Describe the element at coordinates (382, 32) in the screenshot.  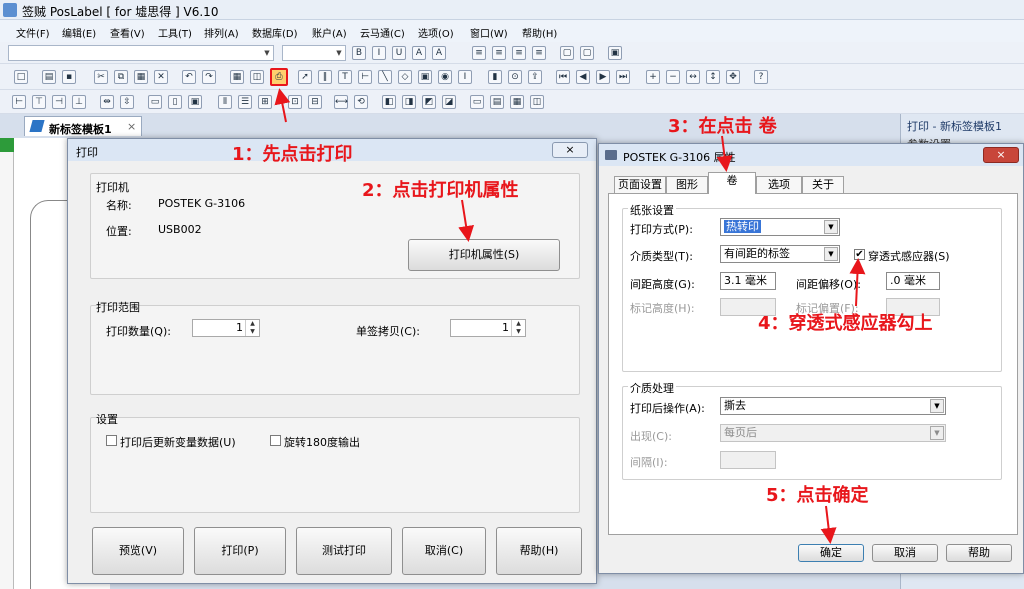
I see `menu-cloud: 云马通(C)` at that location.